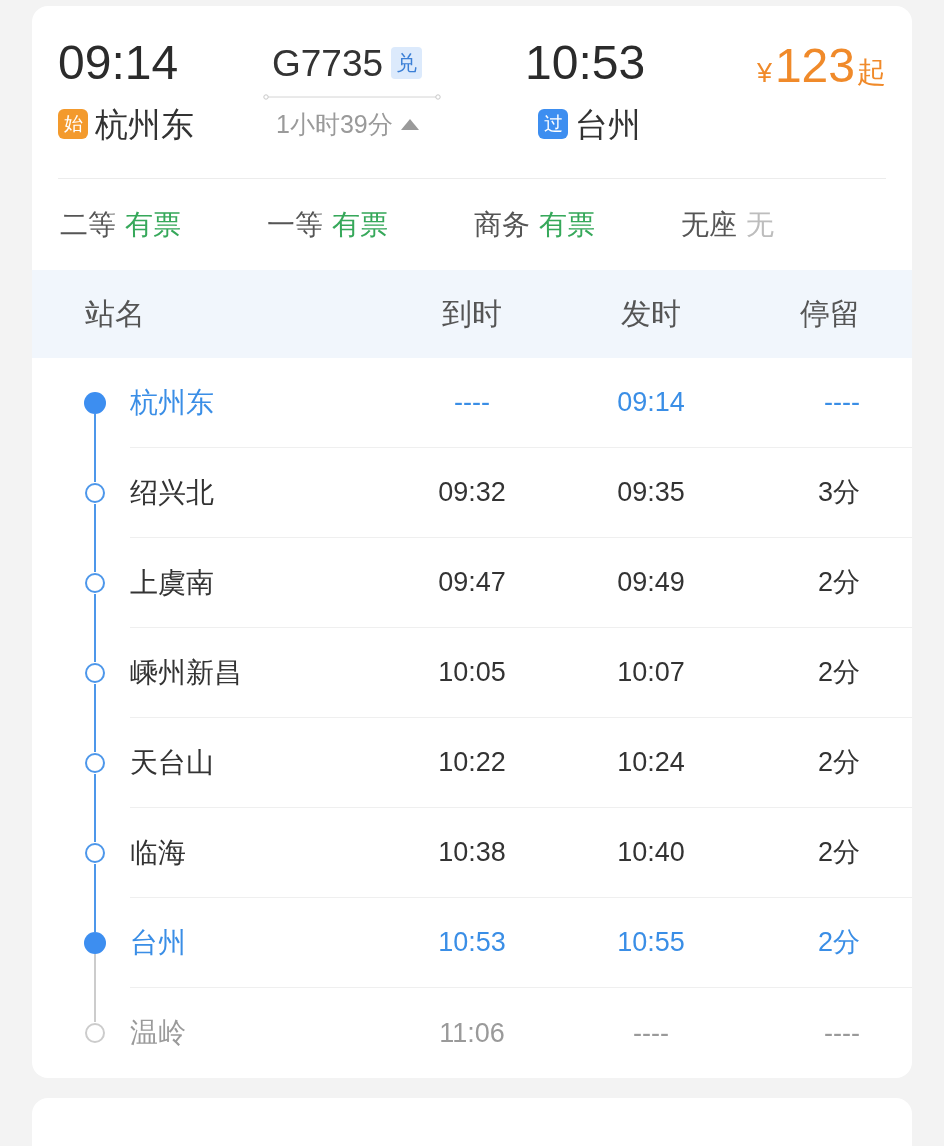 This screenshot has width=944, height=1146. What do you see at coordinates (341, 124) in the screenshot?
I see `duration-toggle: 1小时39分` at bounding box center [341, 124].